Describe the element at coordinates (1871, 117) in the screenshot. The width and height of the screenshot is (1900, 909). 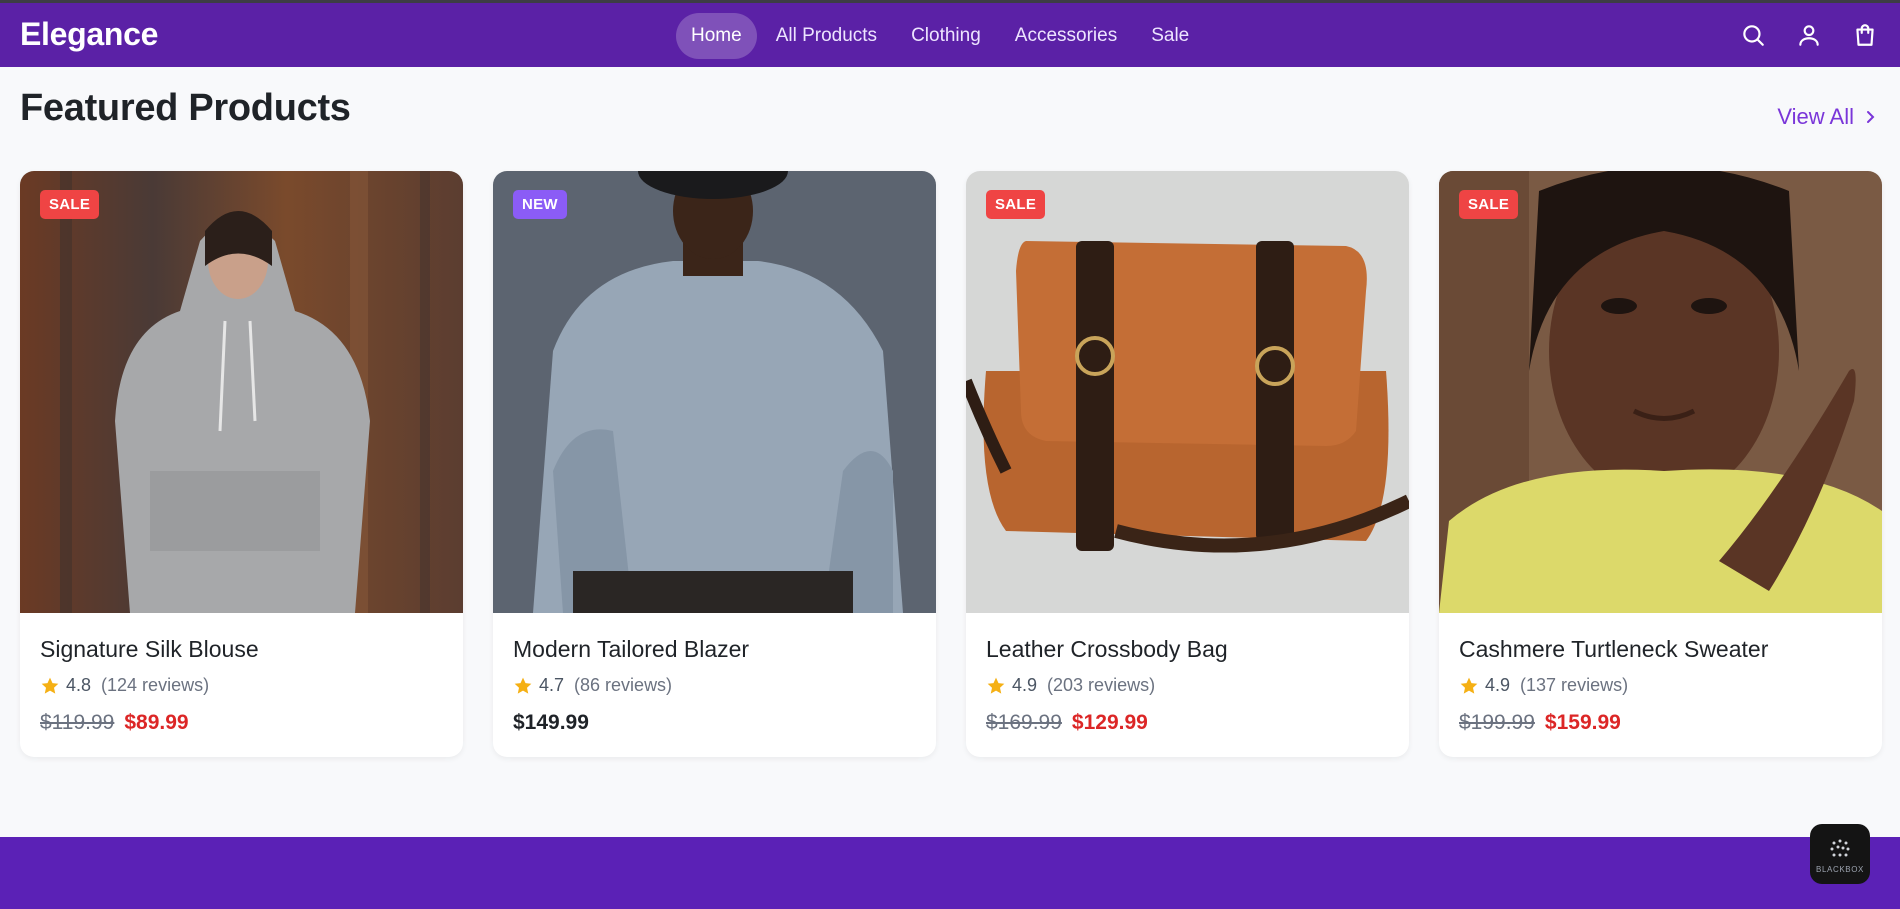
I see `chevron-right-icon` at that location.